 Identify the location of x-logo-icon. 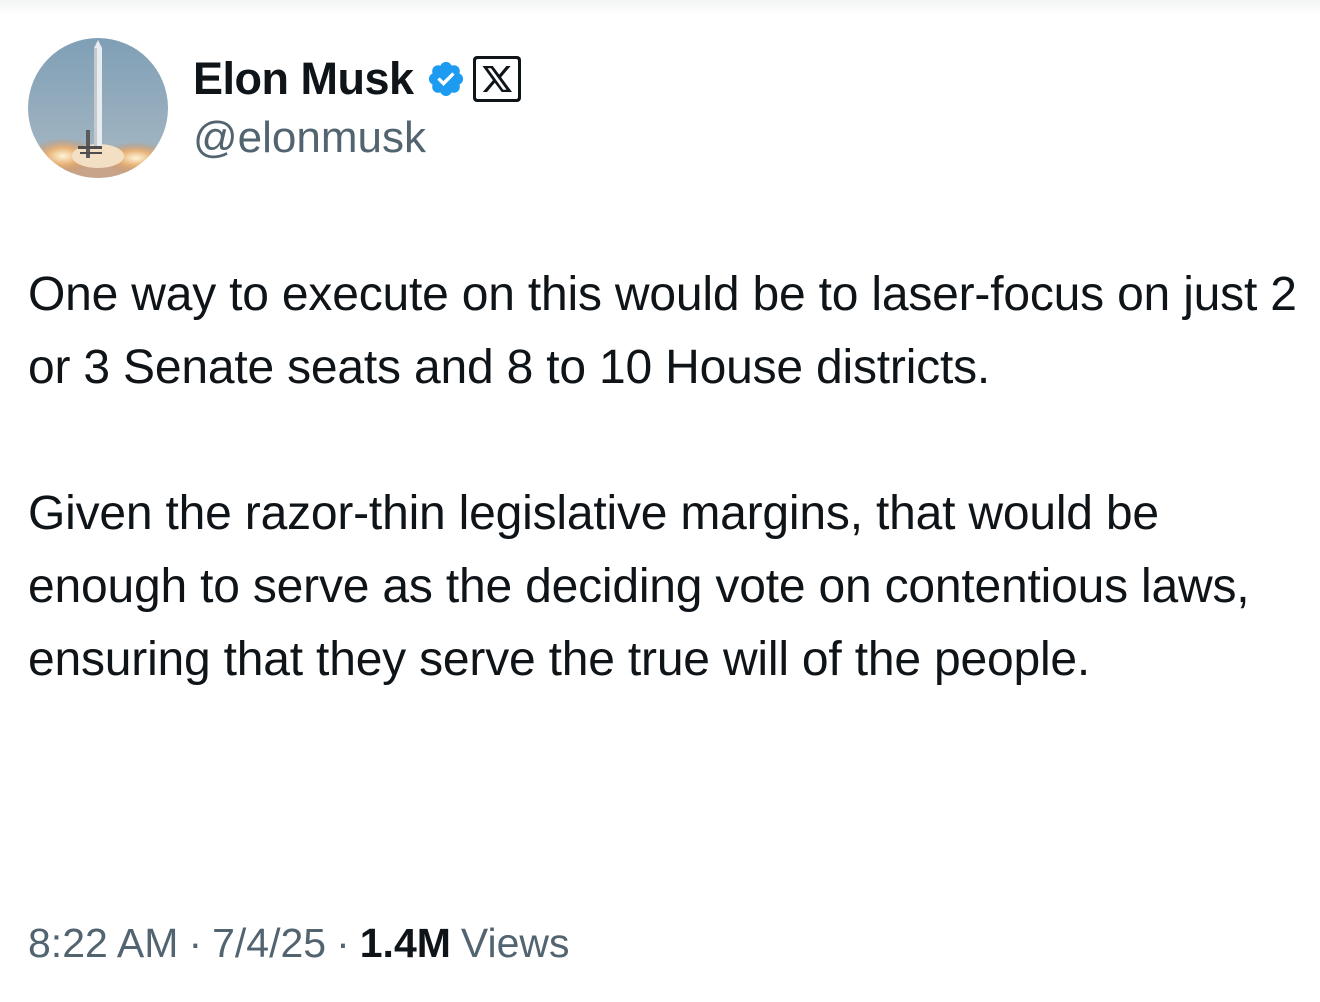
(497, 79).